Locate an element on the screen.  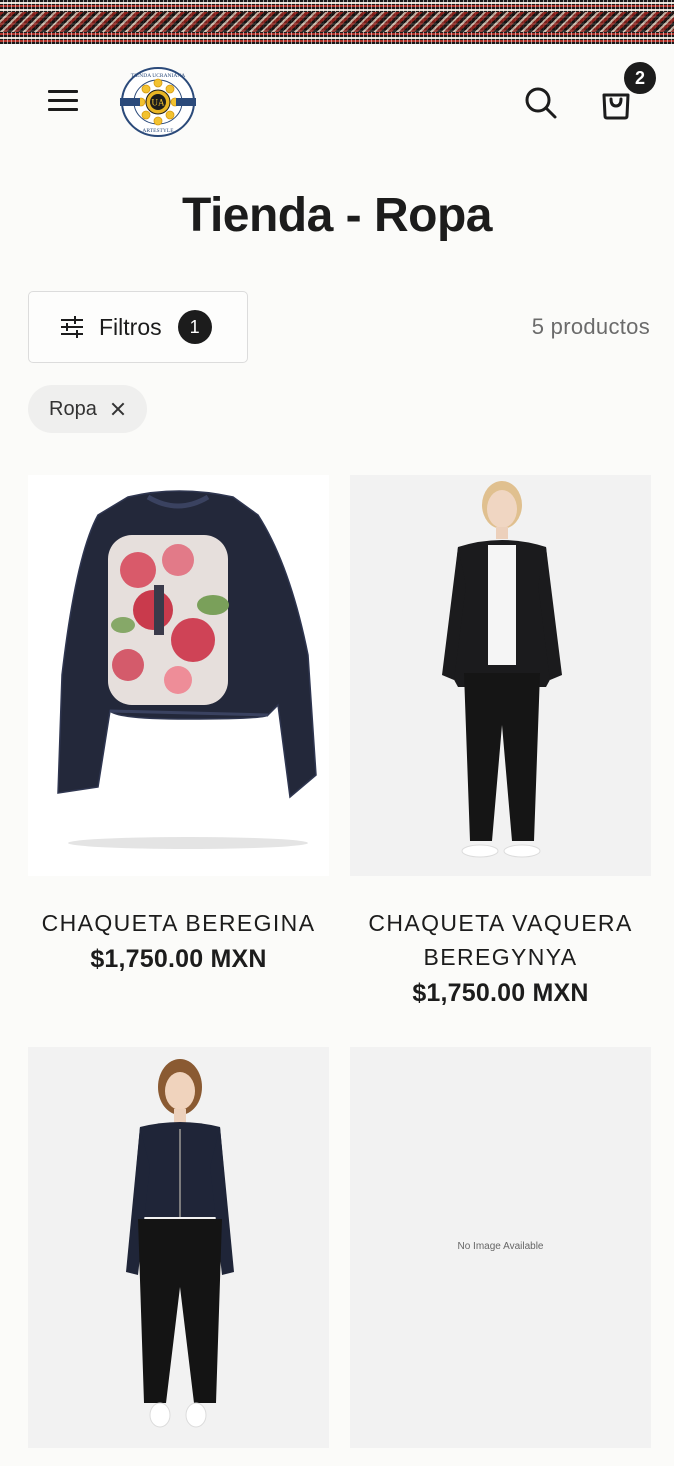
svg-text: UA is located at coordinates (158, 103).